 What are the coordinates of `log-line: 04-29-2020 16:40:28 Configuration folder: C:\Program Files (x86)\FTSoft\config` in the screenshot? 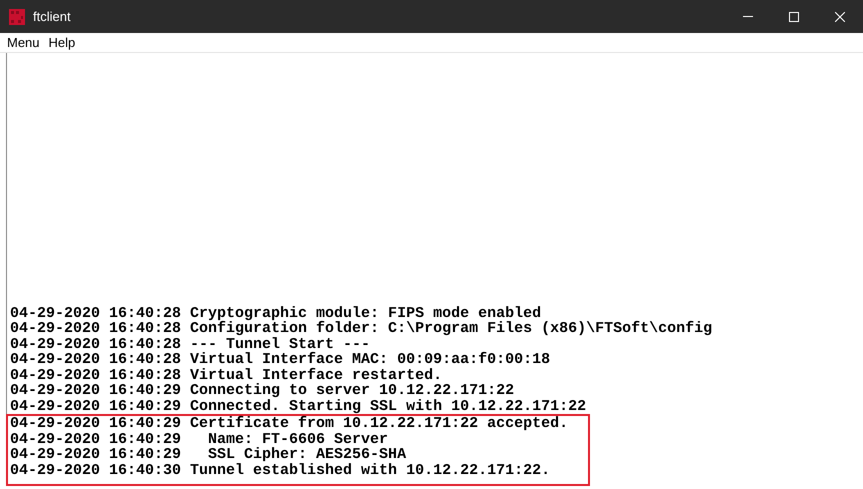 It's located at (361, 328).